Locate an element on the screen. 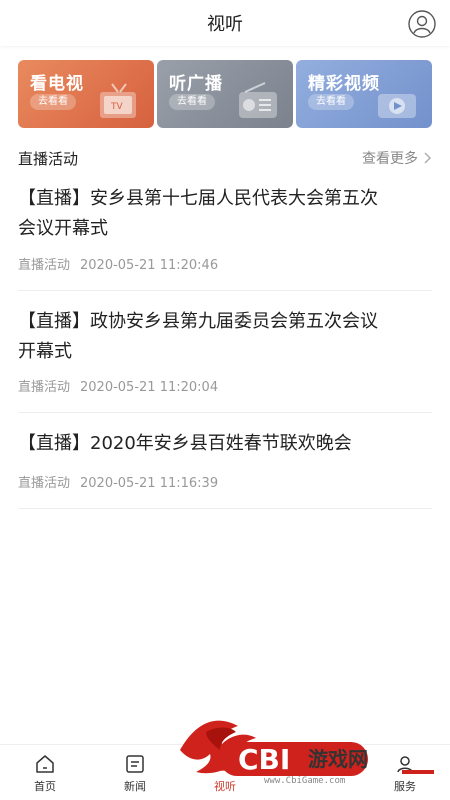 The image size is (450, 800). chevron-right-icon is located at coordinates (427, 158).